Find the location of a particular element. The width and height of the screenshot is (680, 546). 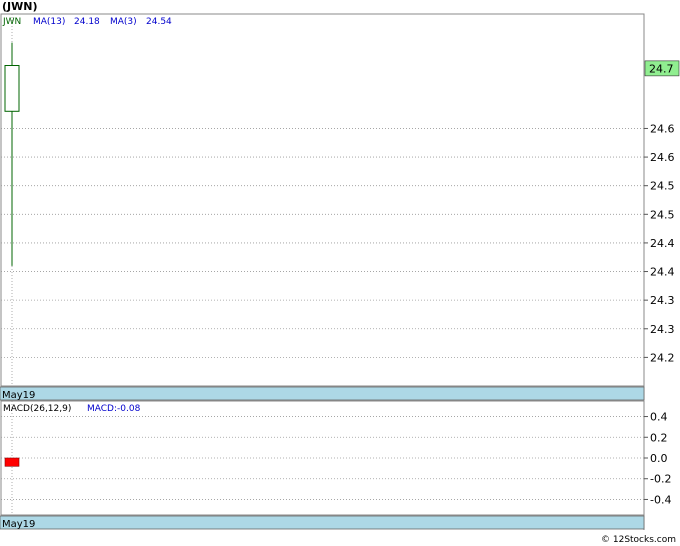

macd-legend-name: MACD(26,12,9) is located at coordinates (37, 409).